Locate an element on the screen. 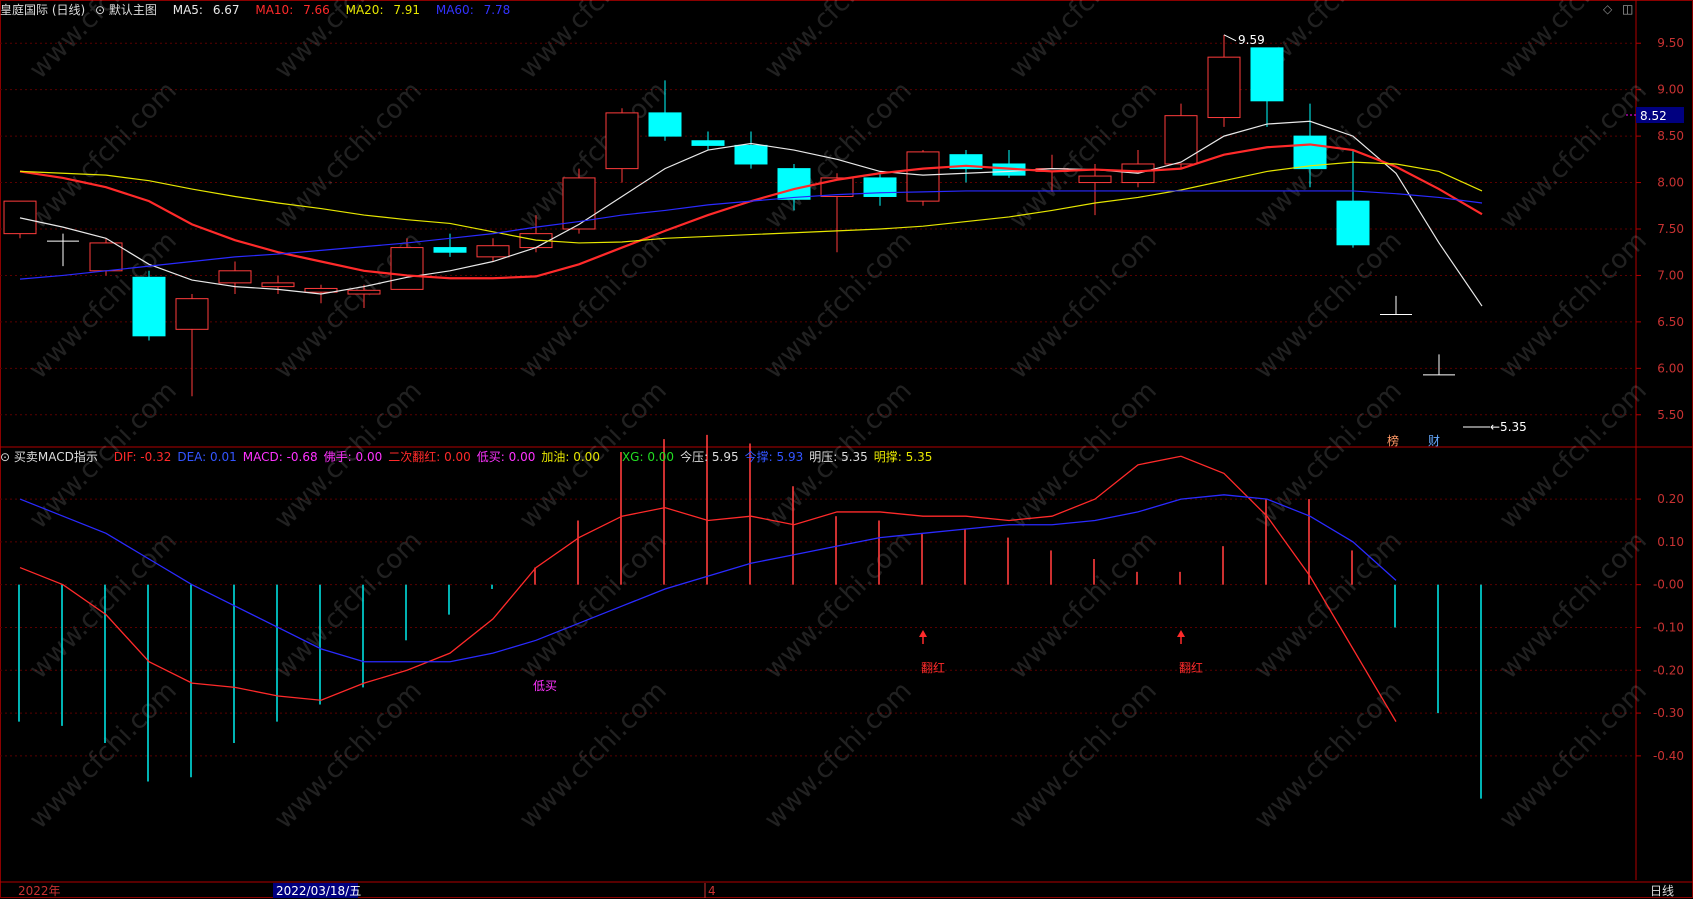 This screenshot has width=1693, height=899. low-label: ←5.35 is located at coordinates (1508, 427).